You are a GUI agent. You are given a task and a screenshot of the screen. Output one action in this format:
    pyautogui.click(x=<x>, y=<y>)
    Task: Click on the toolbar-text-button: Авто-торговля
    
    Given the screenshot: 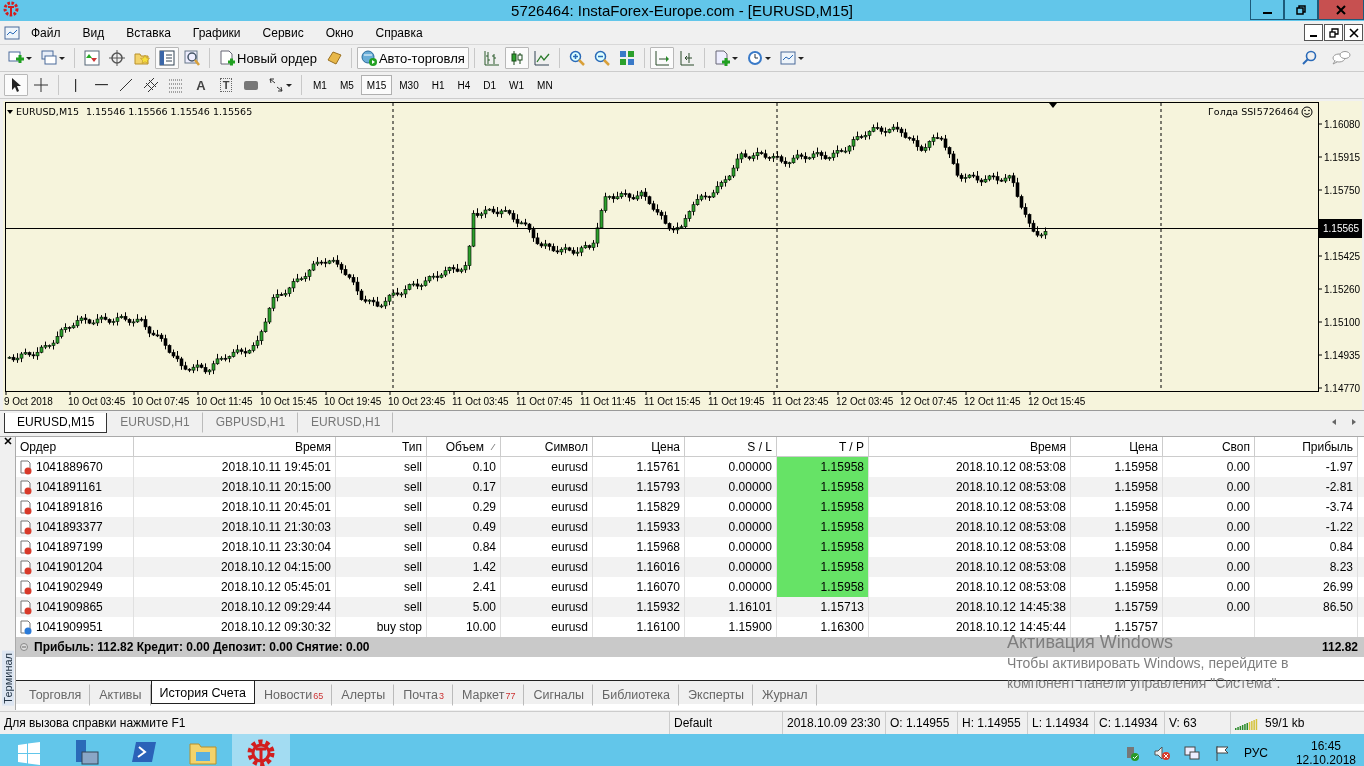 What is the action you would take?
    pyautogui.click(x=412, y=58)
    